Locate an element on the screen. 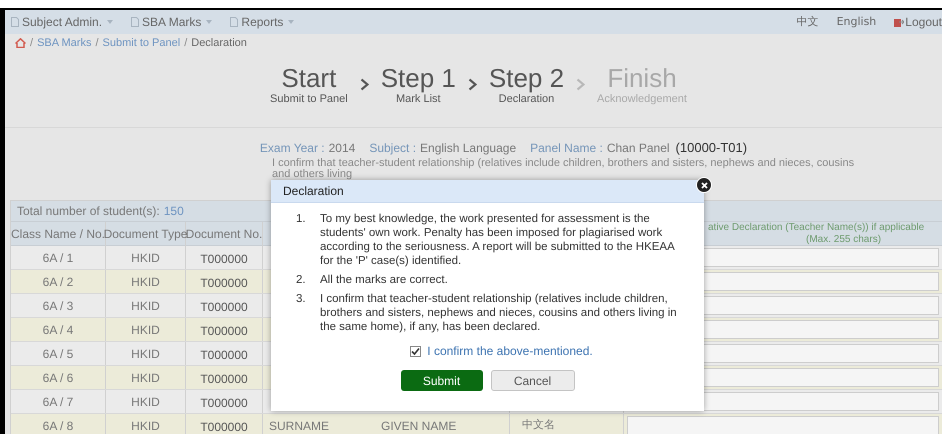  breadcrumb-current: Declaration is located at coordinates (219, 43).